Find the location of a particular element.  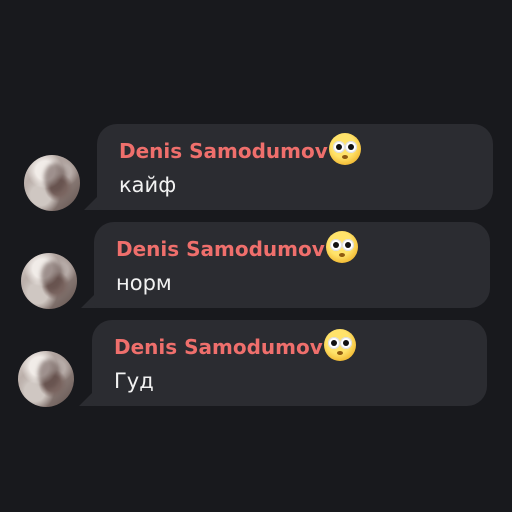

message-text: норм is located at coordinates (144, 283).